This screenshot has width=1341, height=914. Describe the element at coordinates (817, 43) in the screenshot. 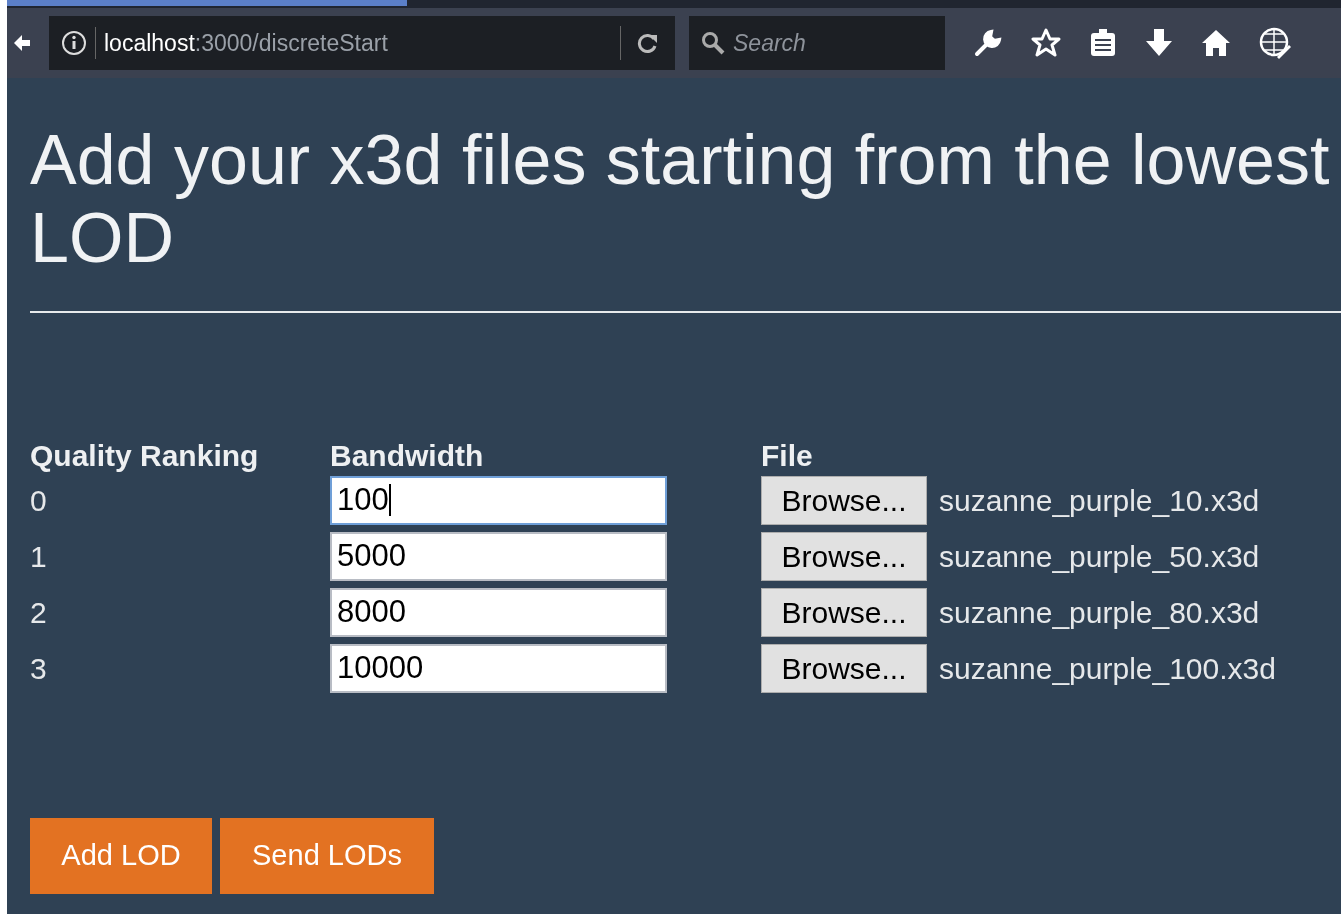

I see `search-field: Search` at that location.